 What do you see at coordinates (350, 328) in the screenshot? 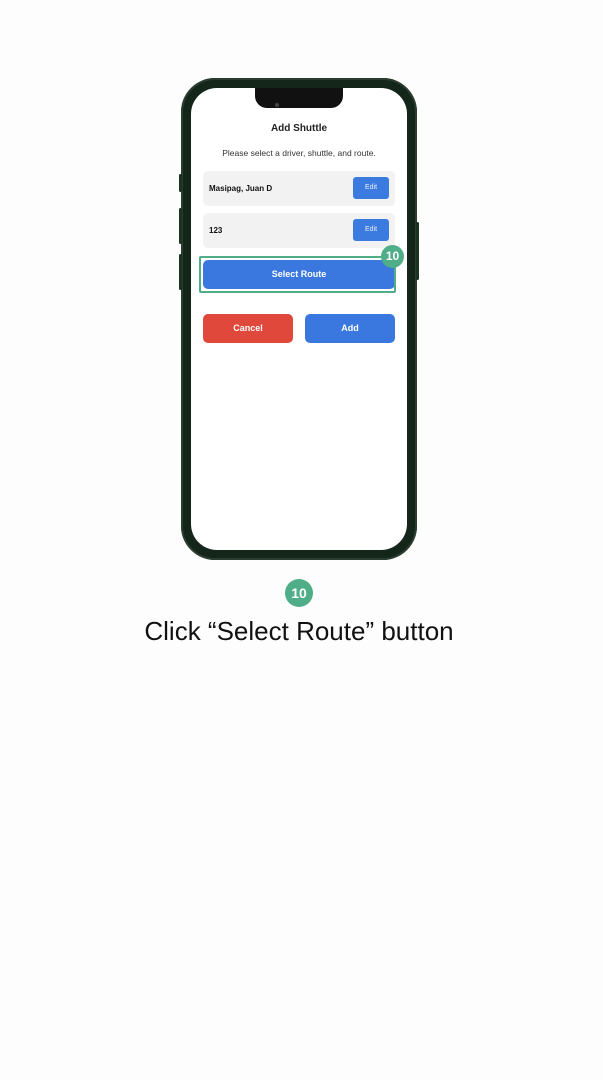
I see `add-button: Add` at bounding box center [350, 328].